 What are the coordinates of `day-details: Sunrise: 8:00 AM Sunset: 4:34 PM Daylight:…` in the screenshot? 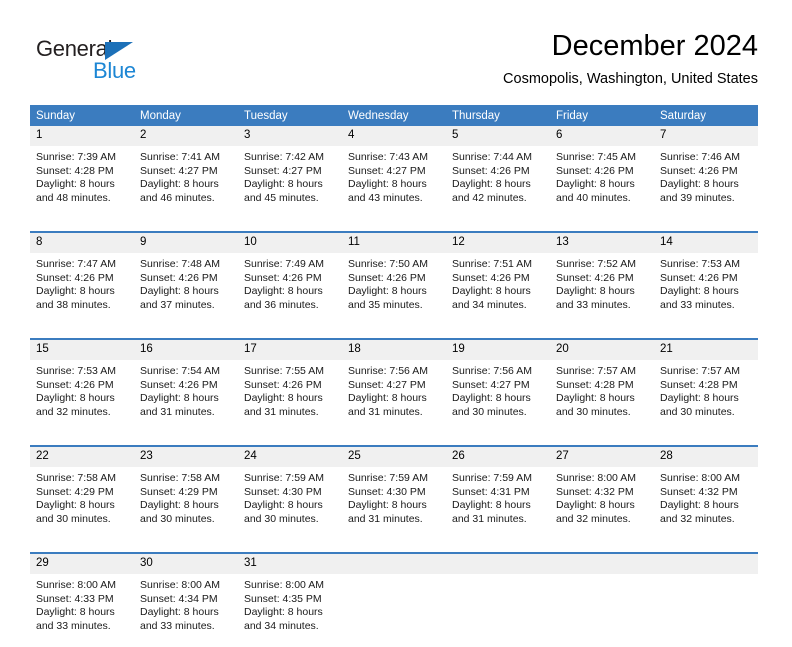 It's located at (186, 610).